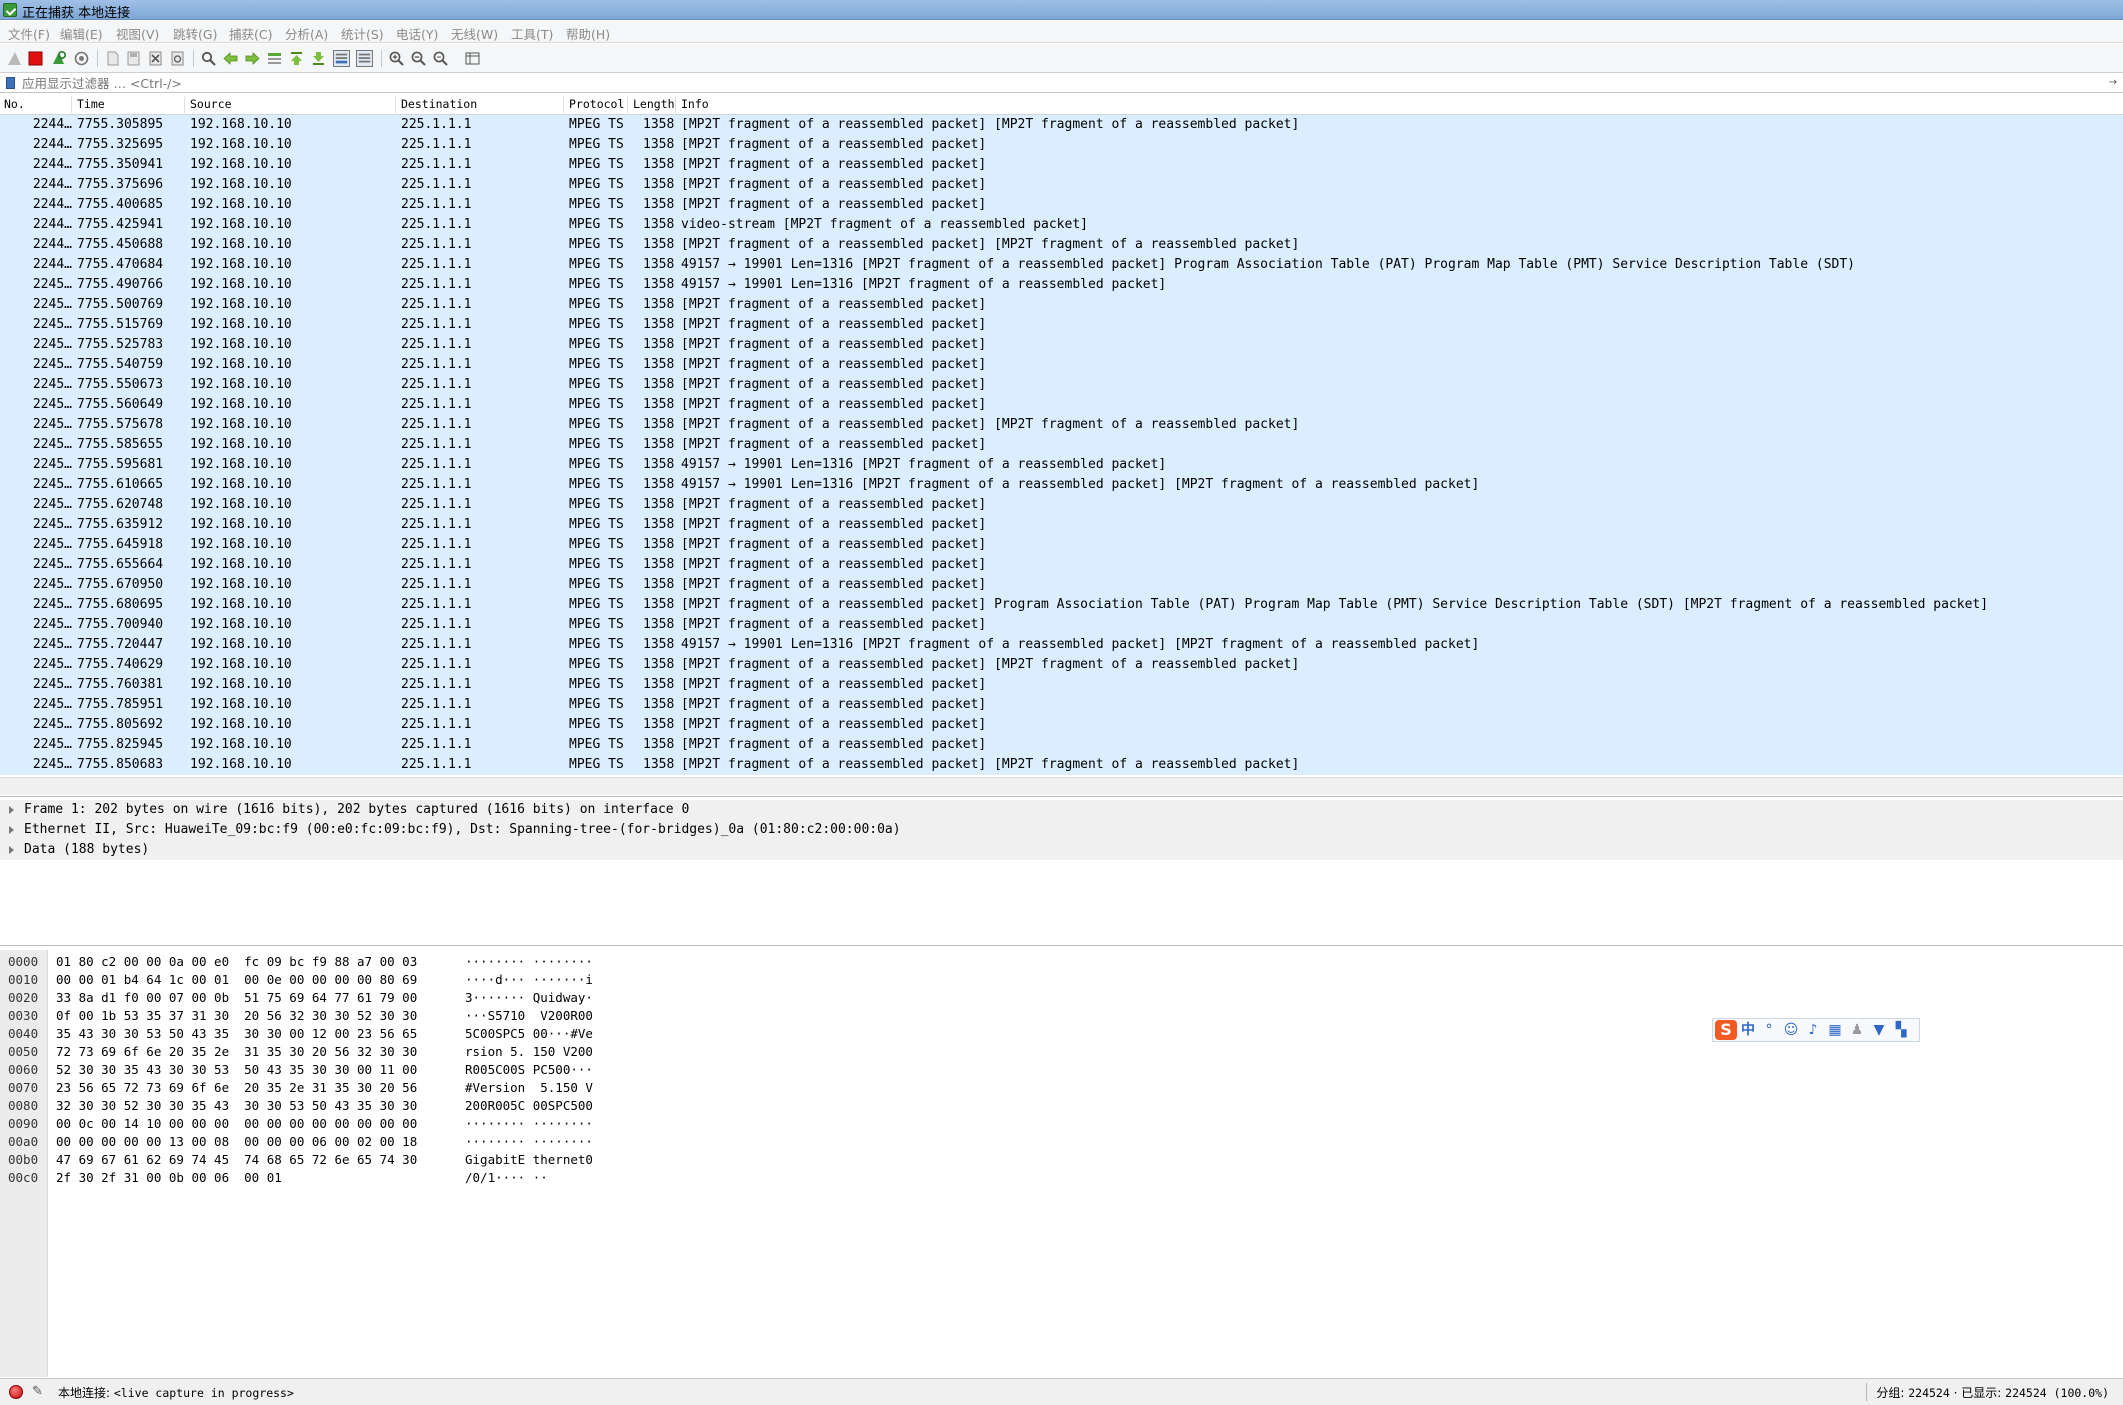 The height and width of the screenshot is (1405, 2123). Describe the element at coordinates (695, 104) in the screenshot. I see `column-header-info: Info` at that location.